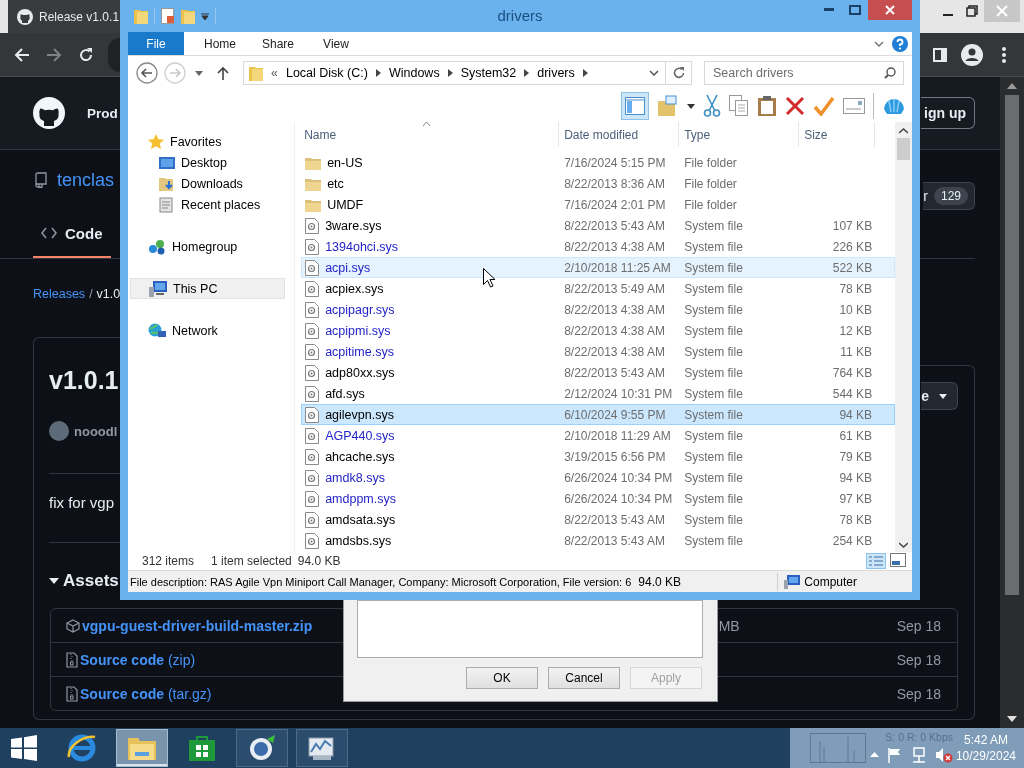  Describe the element at coordinates (156, 43) in the screenshot. I see `file-menu-button: File` at that location.